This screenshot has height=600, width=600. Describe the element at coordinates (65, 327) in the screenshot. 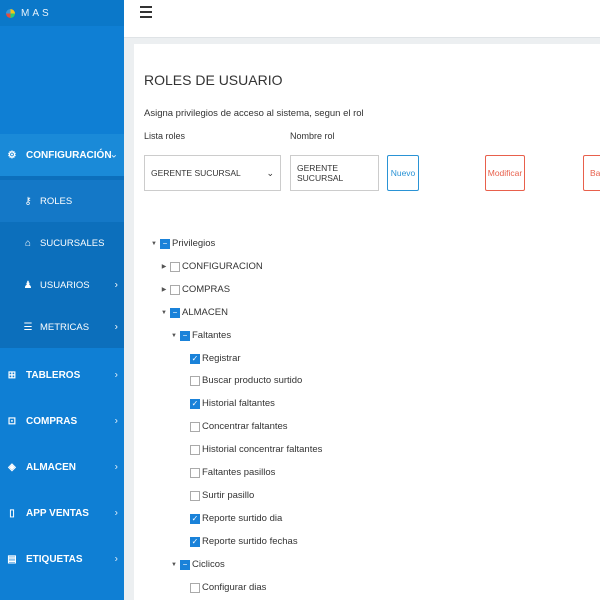

I see `sidebar-subitem-label: METRICAS` at that location.